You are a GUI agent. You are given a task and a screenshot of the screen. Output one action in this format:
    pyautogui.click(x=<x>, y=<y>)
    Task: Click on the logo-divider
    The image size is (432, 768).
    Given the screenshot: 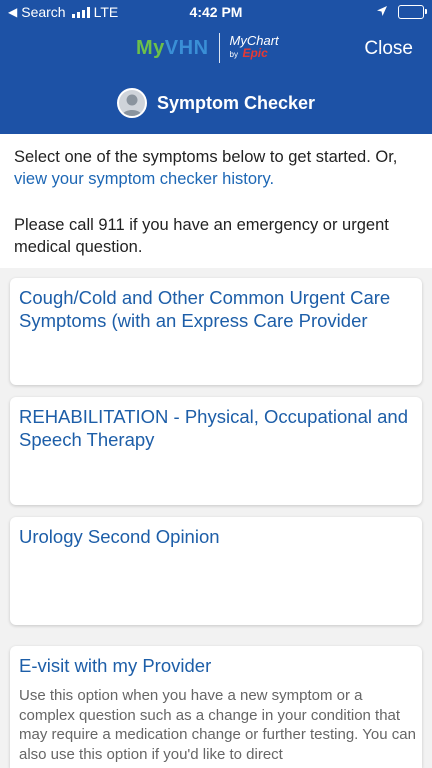 What is the action you would take?
    pyautogui.click(x=219, y=48)
    